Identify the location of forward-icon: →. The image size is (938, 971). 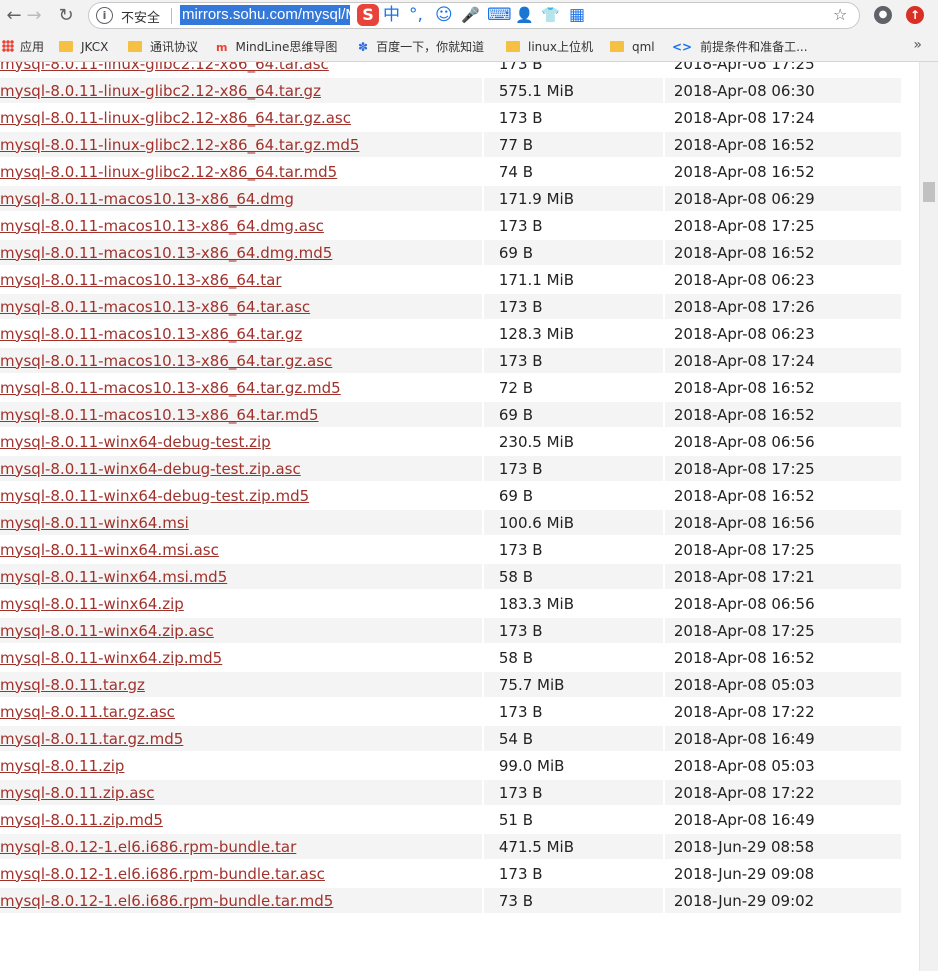
(34, 16).